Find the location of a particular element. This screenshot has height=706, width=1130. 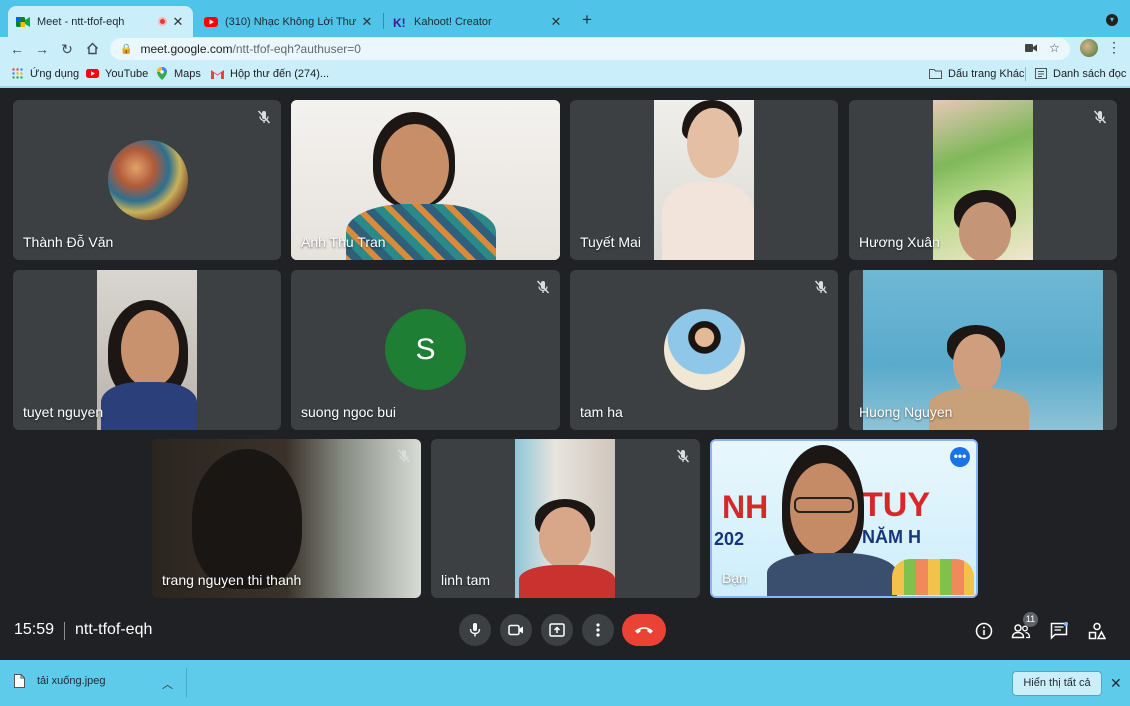

camera-button is located at coordinates (516, 630).